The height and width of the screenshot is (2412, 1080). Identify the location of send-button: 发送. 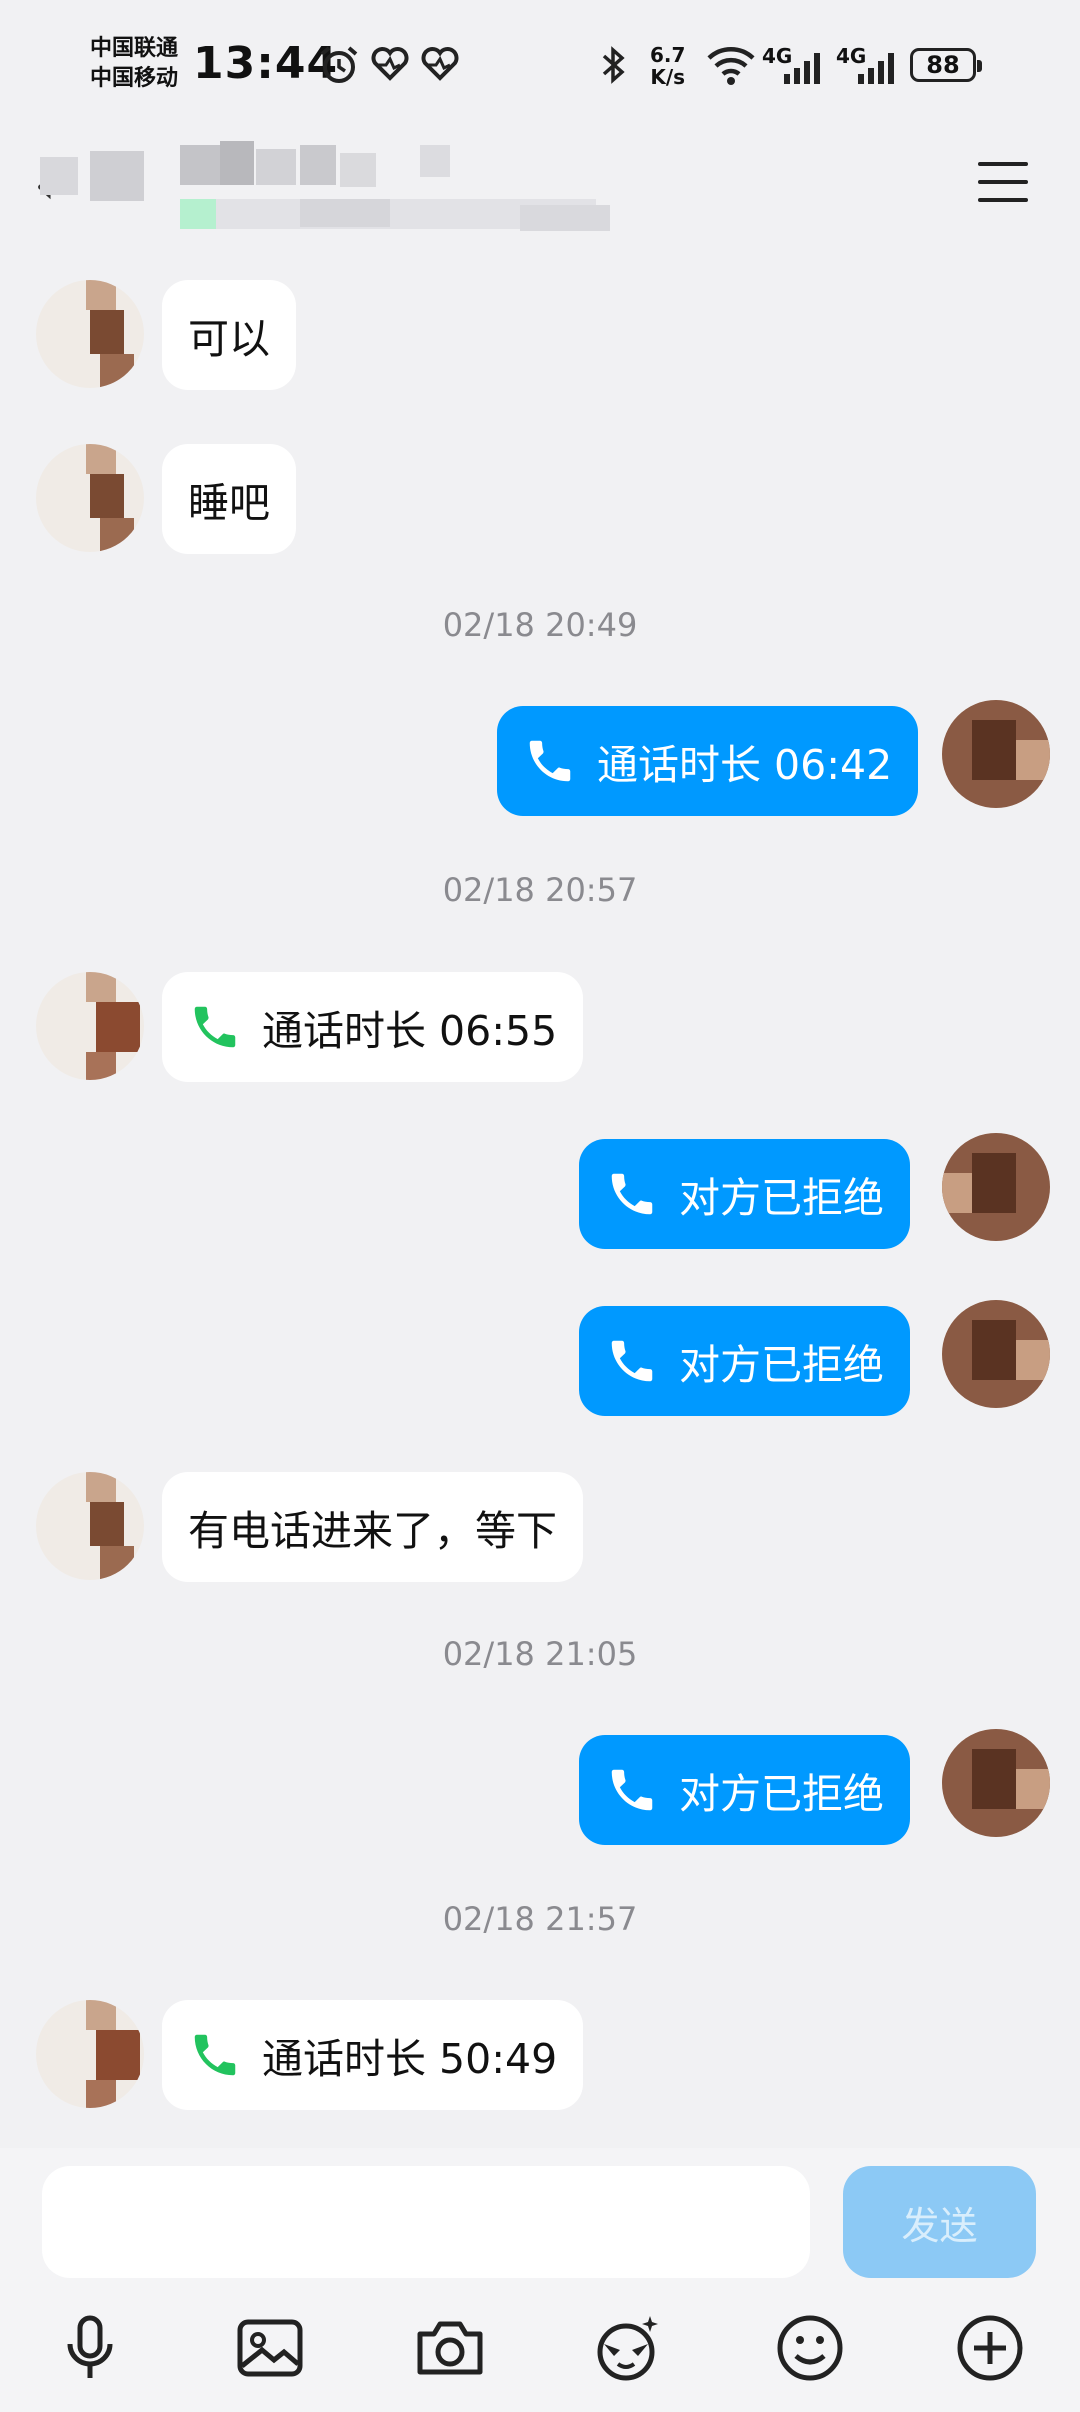
(939, 2222).